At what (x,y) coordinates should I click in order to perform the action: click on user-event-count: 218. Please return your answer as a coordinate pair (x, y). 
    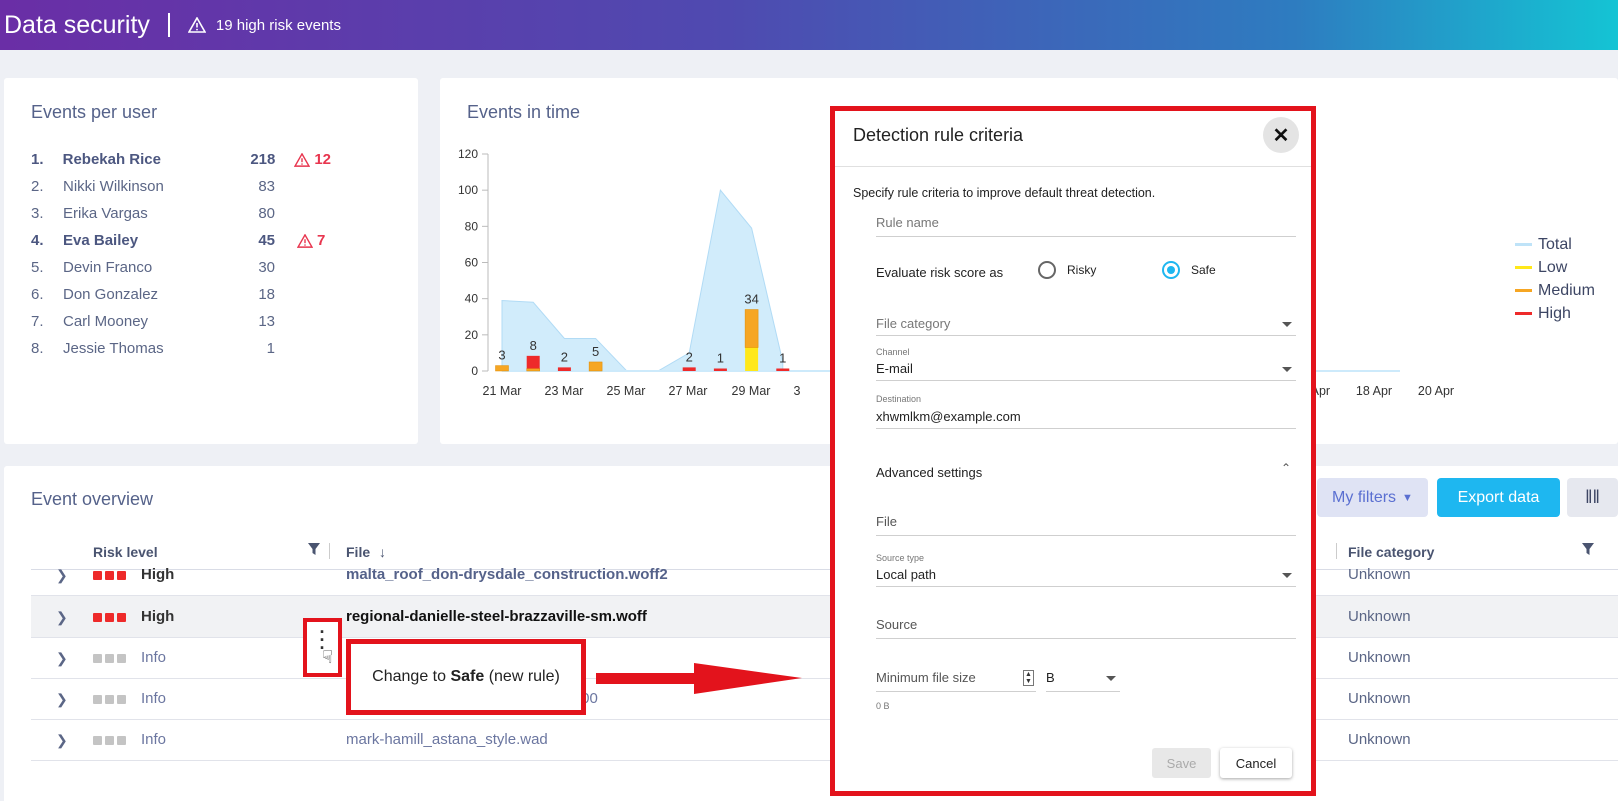
    Looking at the image, I should click on (263, 159).